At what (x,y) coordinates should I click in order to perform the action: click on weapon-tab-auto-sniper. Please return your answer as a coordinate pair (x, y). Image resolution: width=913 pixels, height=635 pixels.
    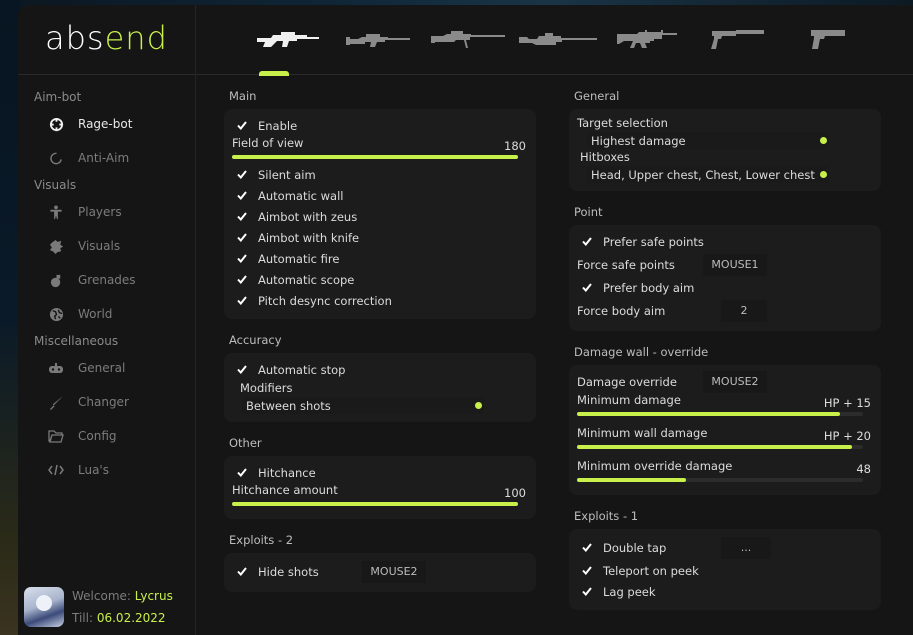
    Looking at the image, I should click on (288, 39).